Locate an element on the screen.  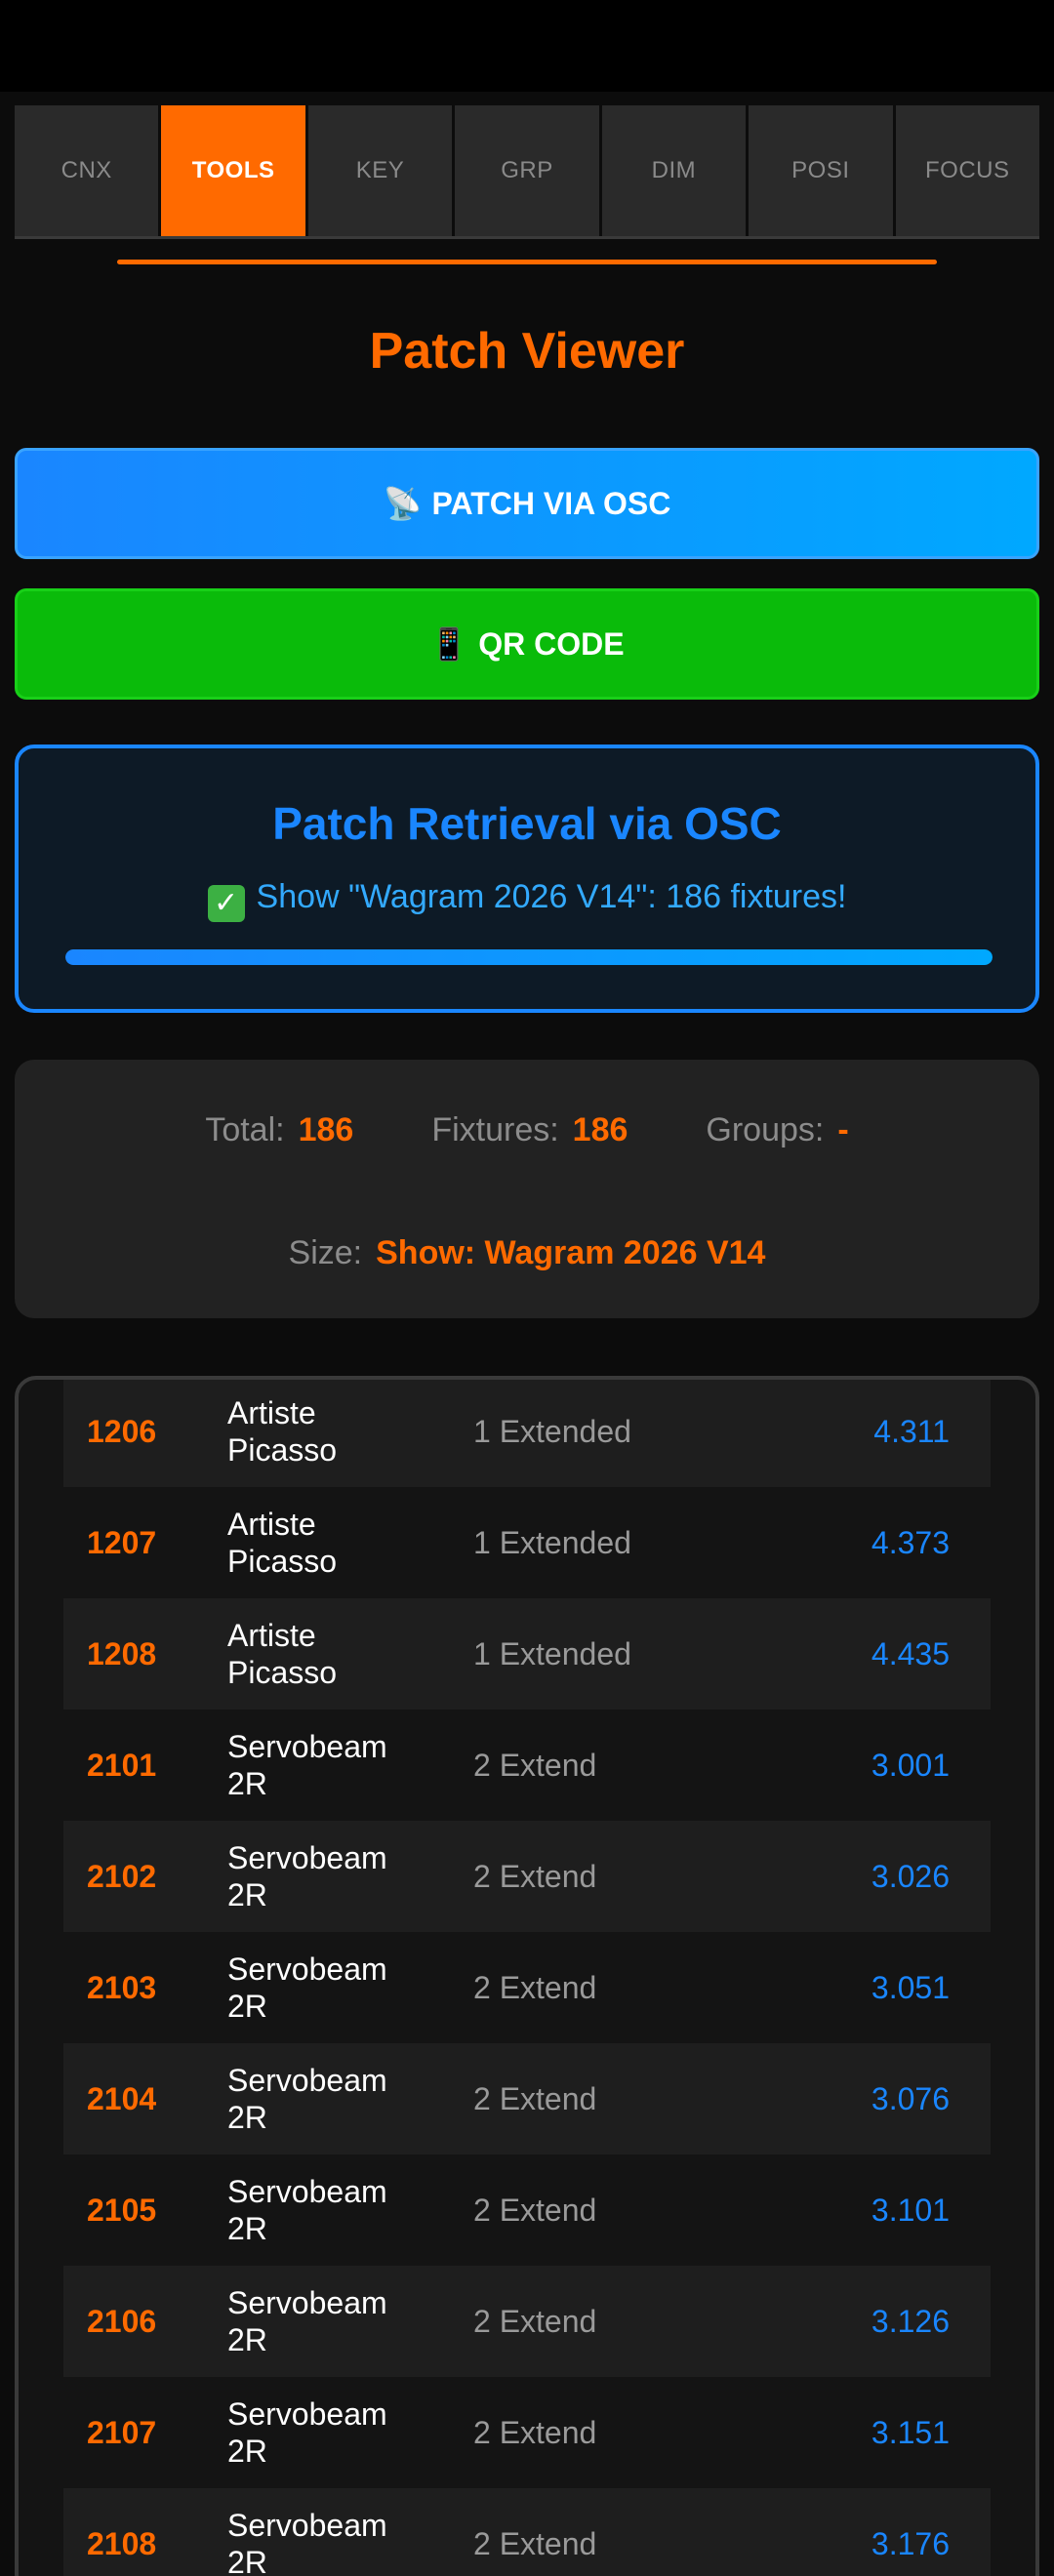
table-row: 2104 Servobeam 2R 2 Extend 3.076 is located at coordinates (527, 2098).